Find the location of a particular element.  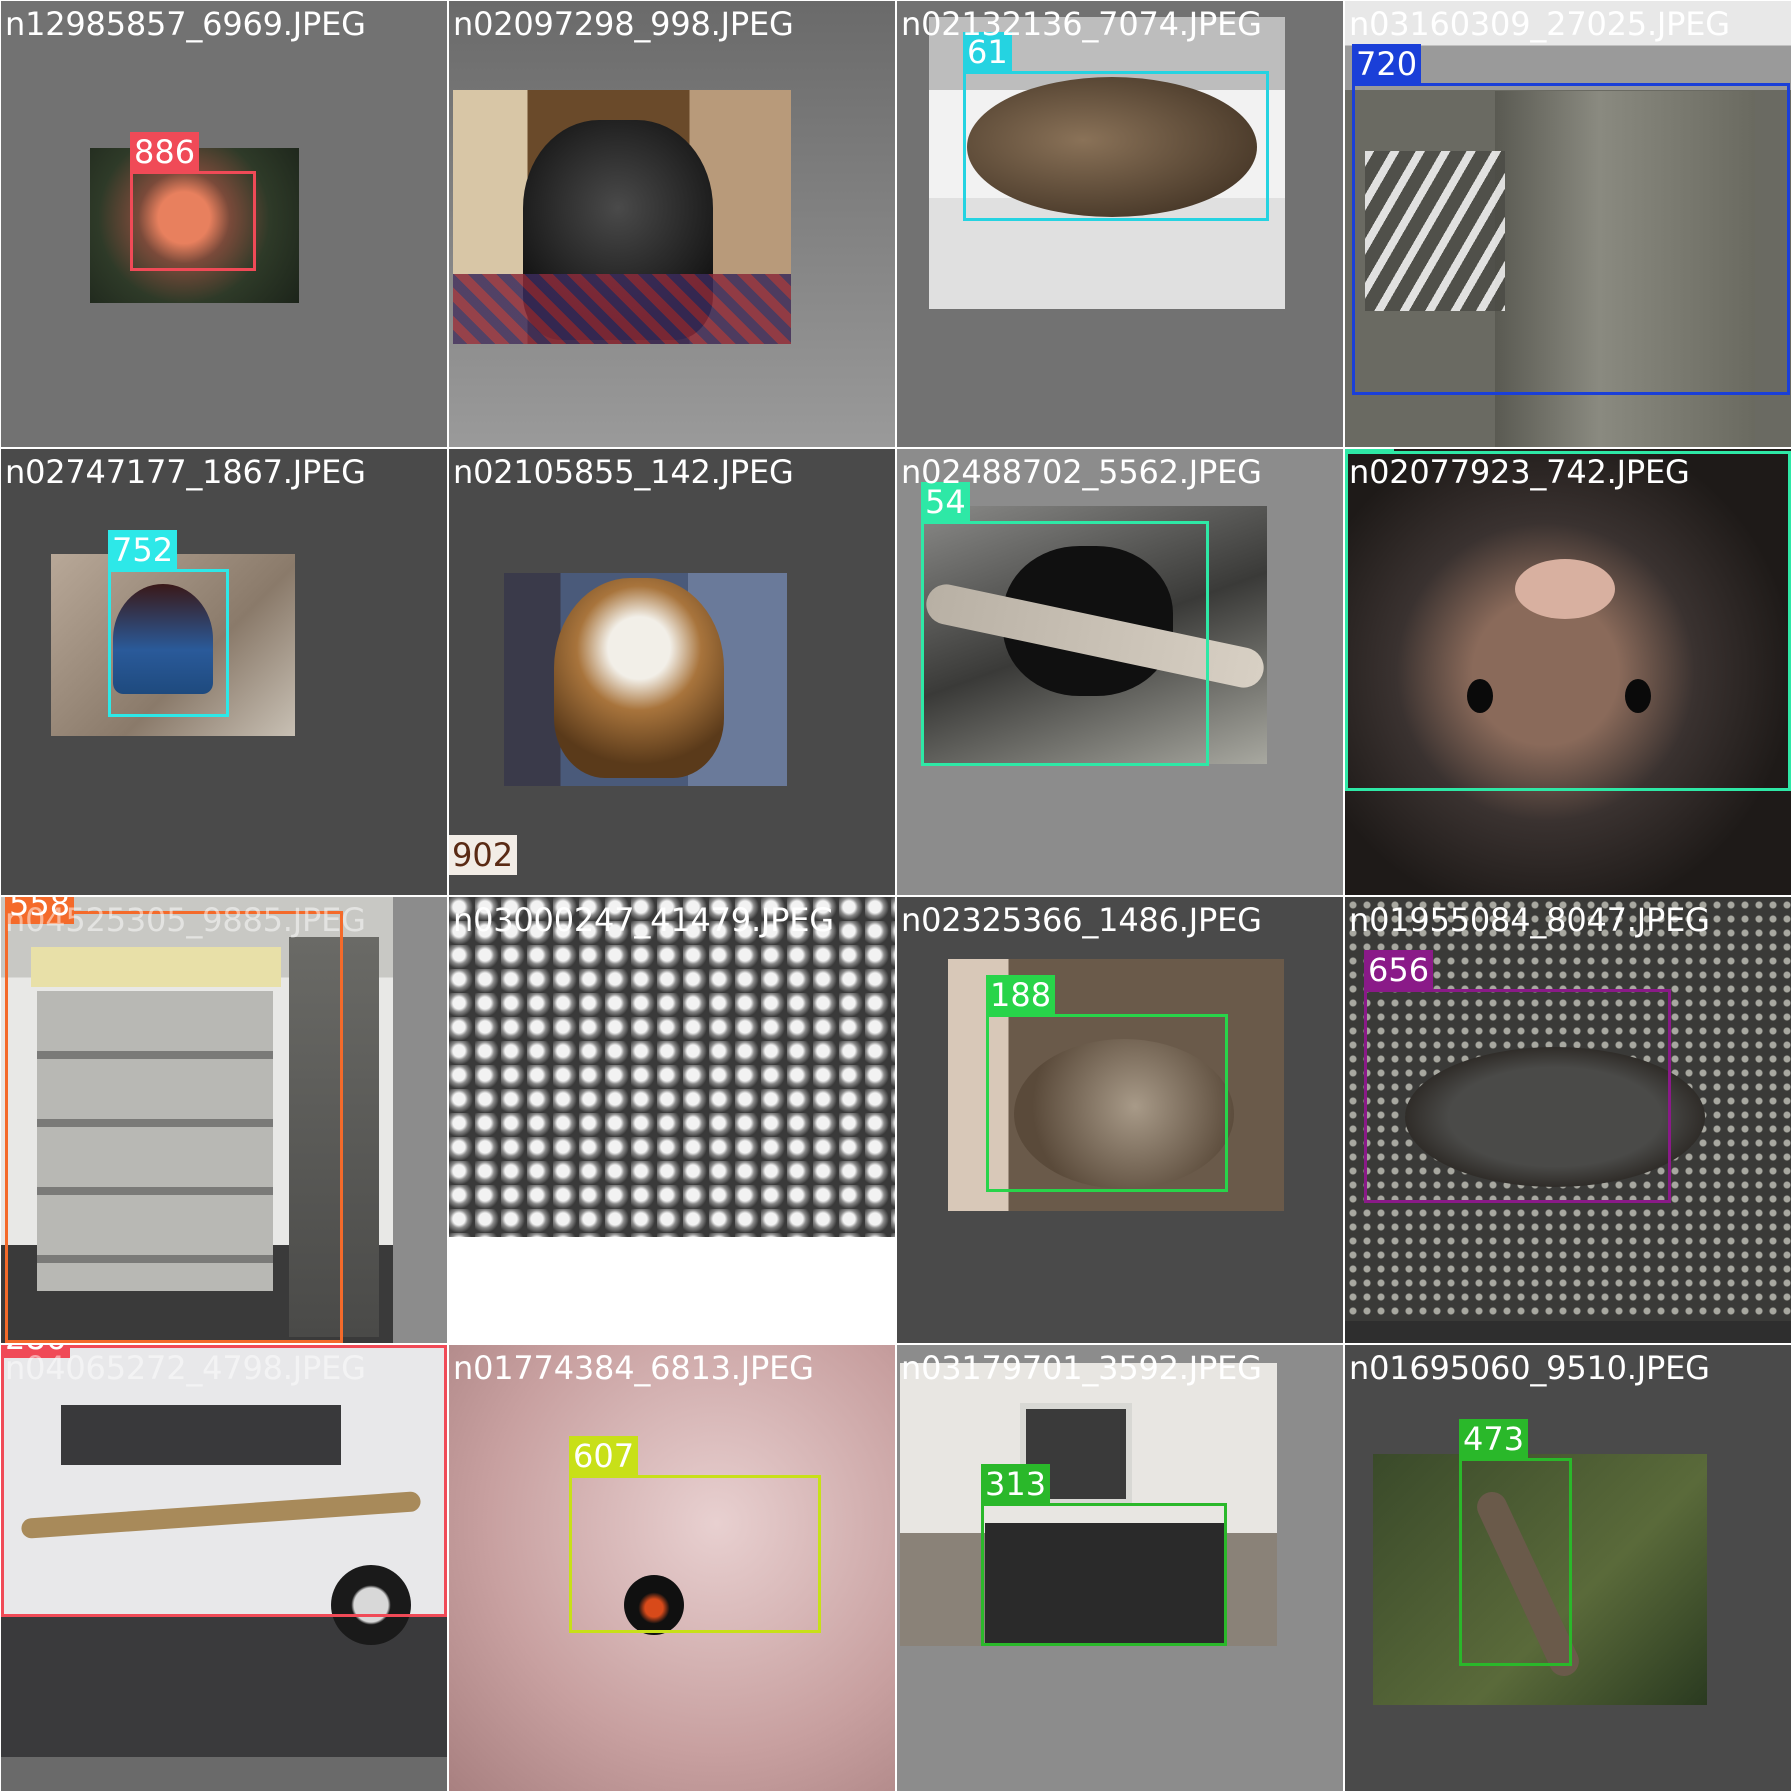

filename: n03000247_41479.JPEG is located at coordinates (643, 920).